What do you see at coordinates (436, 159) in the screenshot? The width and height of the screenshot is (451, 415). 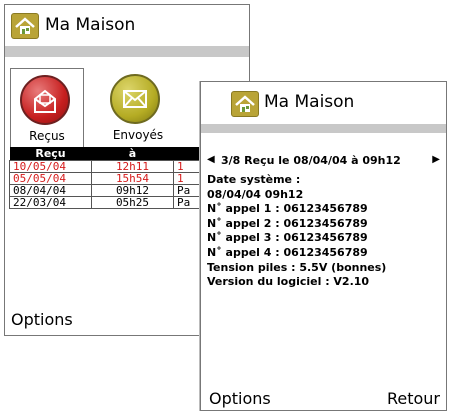 I see `next-arrow-icon: ▶` at bounding box center [436, 159].